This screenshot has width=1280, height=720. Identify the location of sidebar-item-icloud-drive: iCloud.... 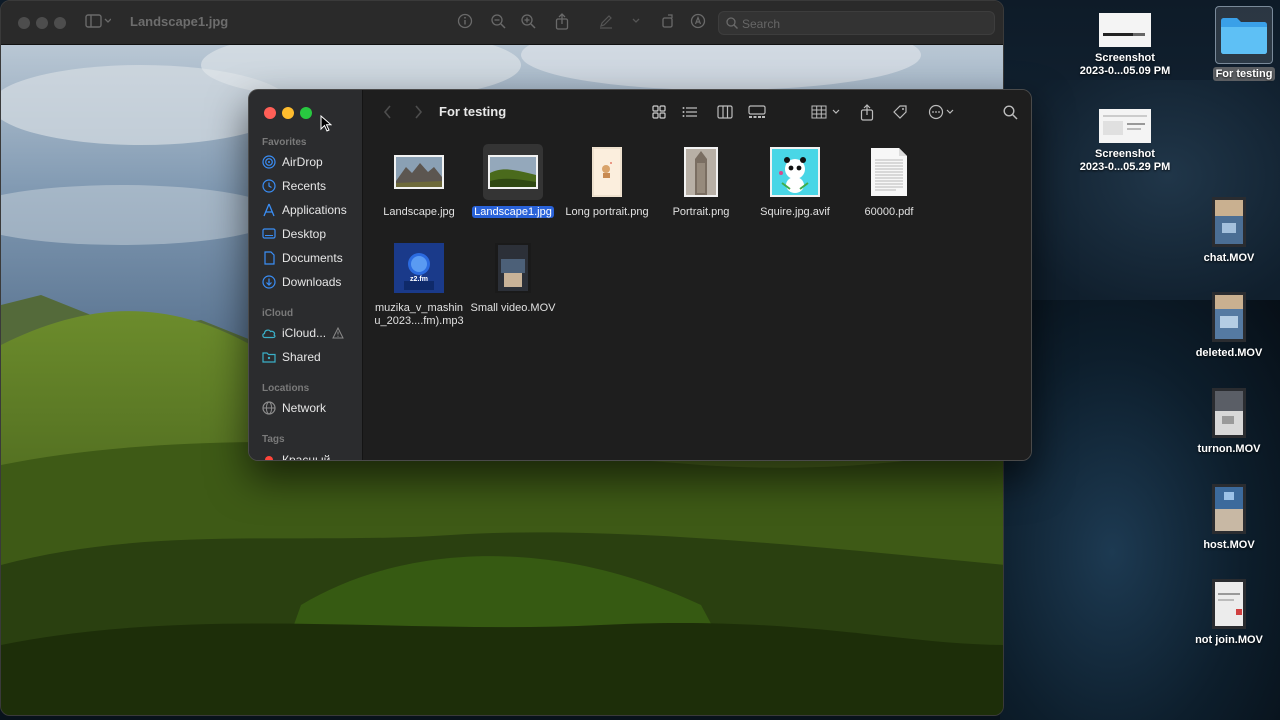
(310, 333).